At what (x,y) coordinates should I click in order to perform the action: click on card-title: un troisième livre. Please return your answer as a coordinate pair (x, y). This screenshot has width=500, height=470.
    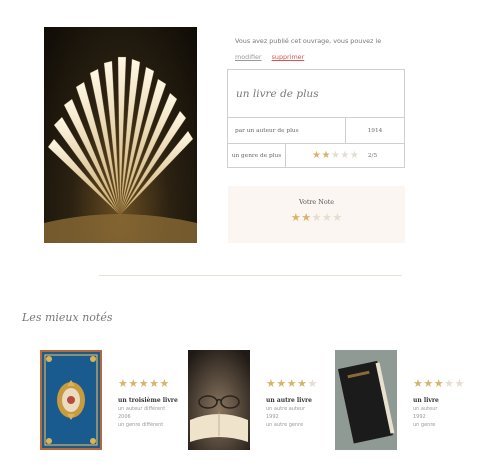
    Looking at the image, I should click on (148, 400).